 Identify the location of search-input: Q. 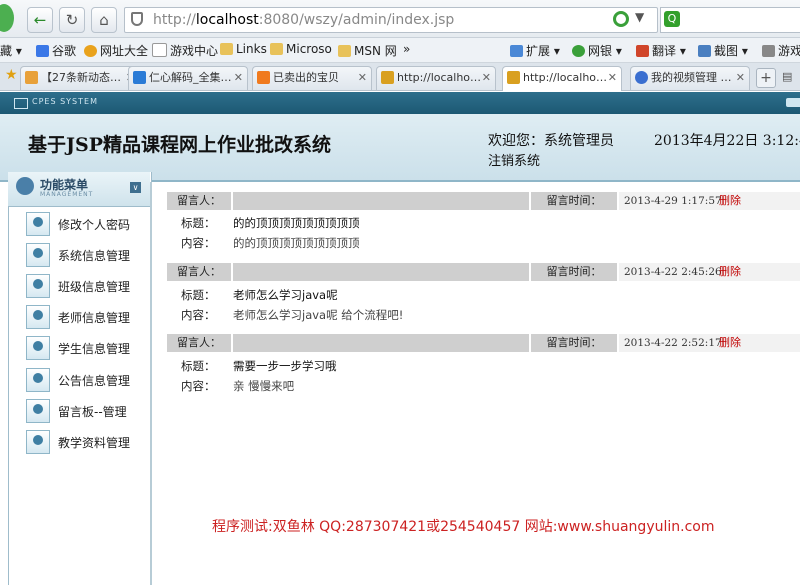
(730, 20).